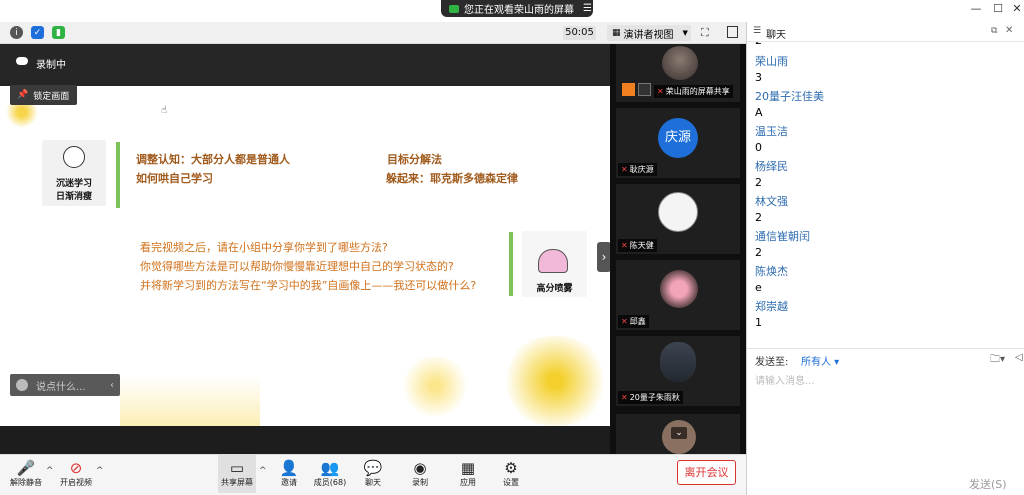  What do you see at coordinates (174, 178) in the screenshot?
I see `slide-point: 如何哄自己学习` at bounding box center [174, 178].